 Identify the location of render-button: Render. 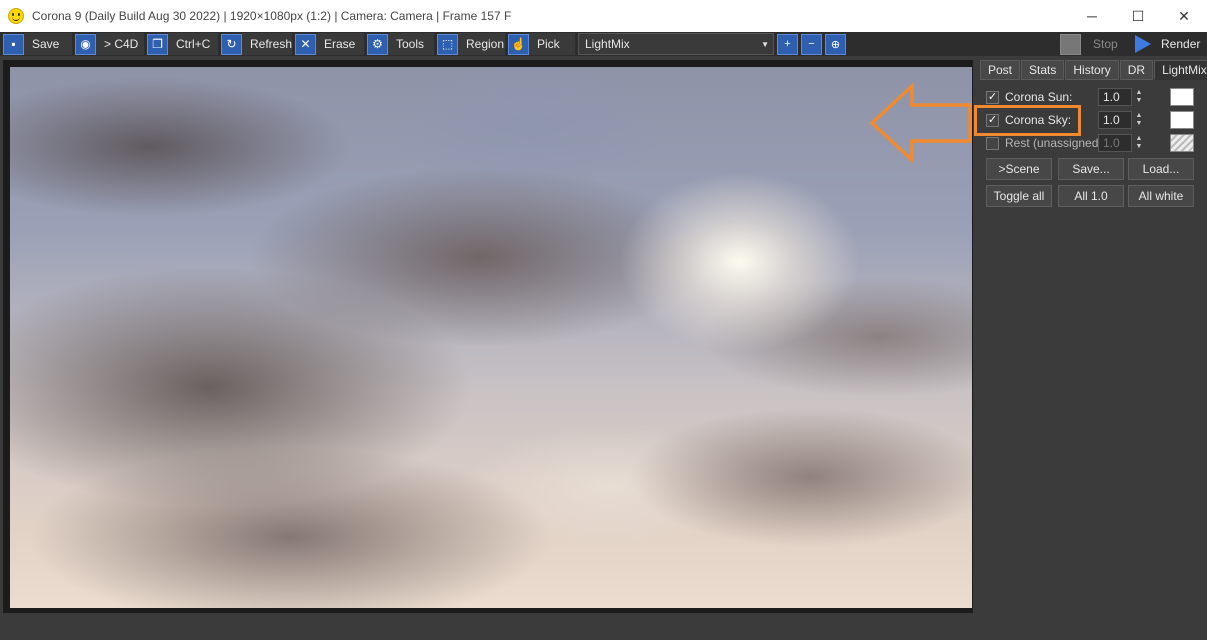
(1167, 44).